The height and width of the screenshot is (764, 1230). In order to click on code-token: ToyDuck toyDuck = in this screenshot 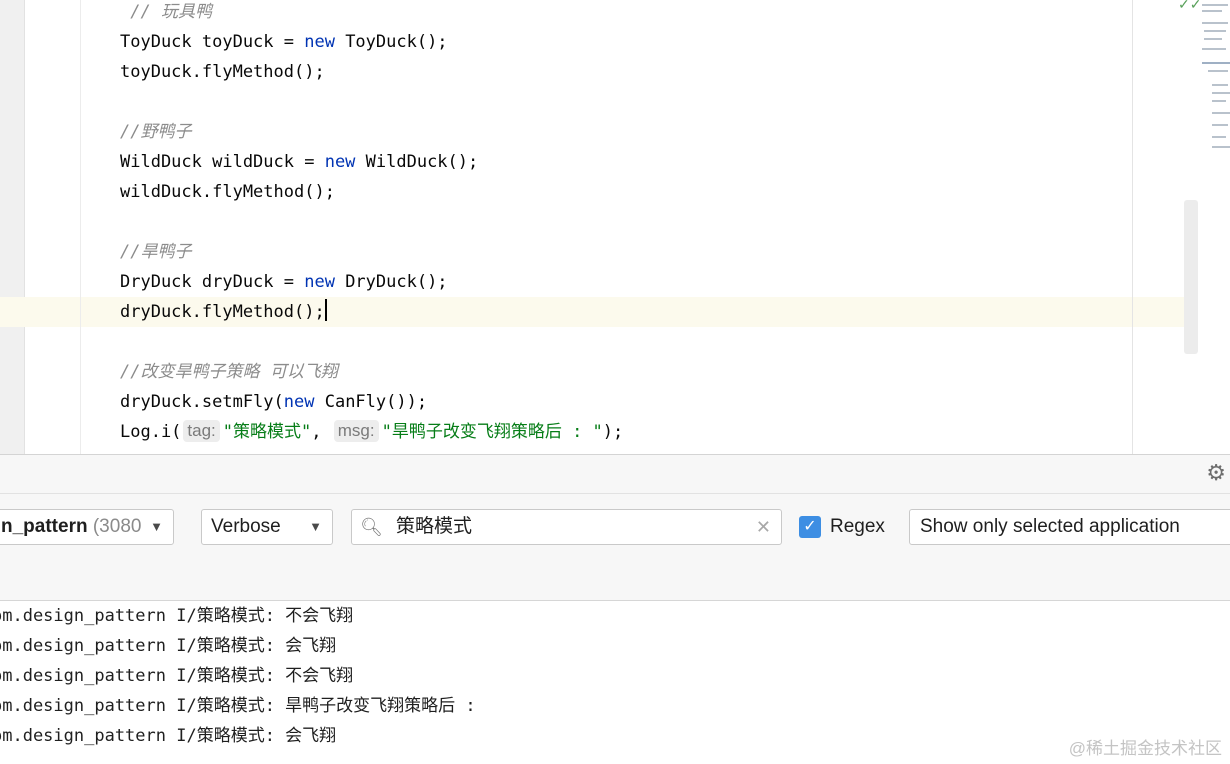, I will do `click(212, 42)`.